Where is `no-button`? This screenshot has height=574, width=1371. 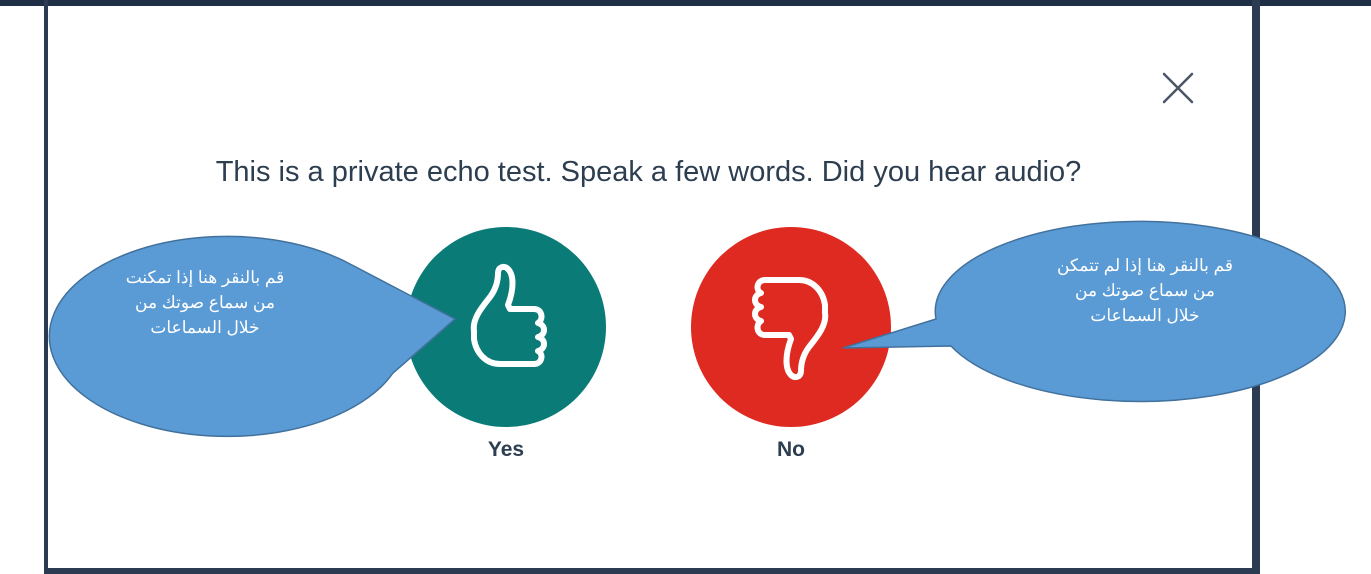
no-button is located at coordinates (791, 327).